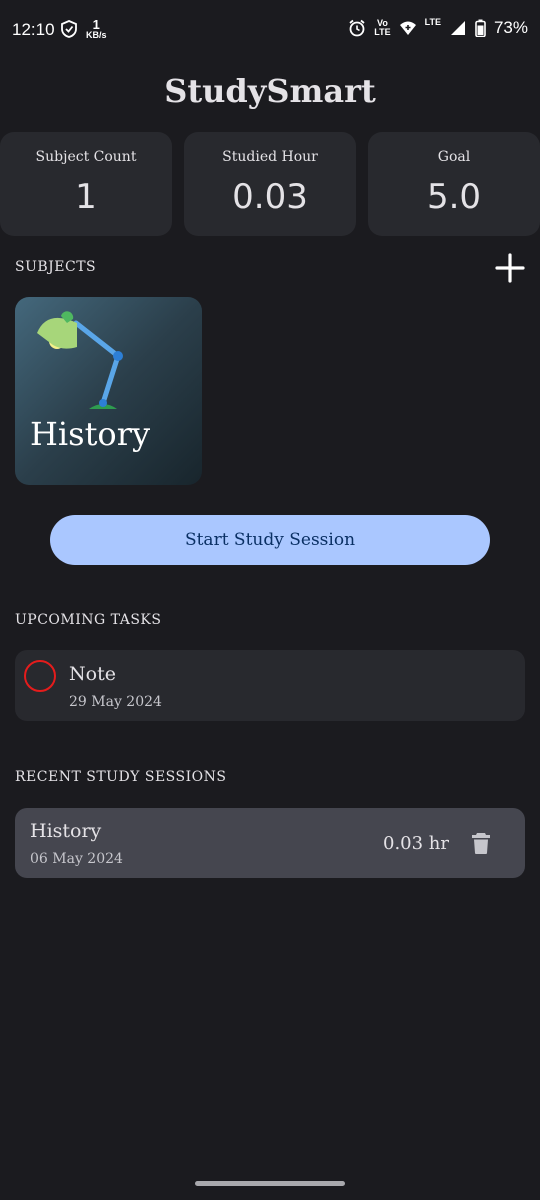  I want to click on stat-label: Subject Count, so click(86, 157).